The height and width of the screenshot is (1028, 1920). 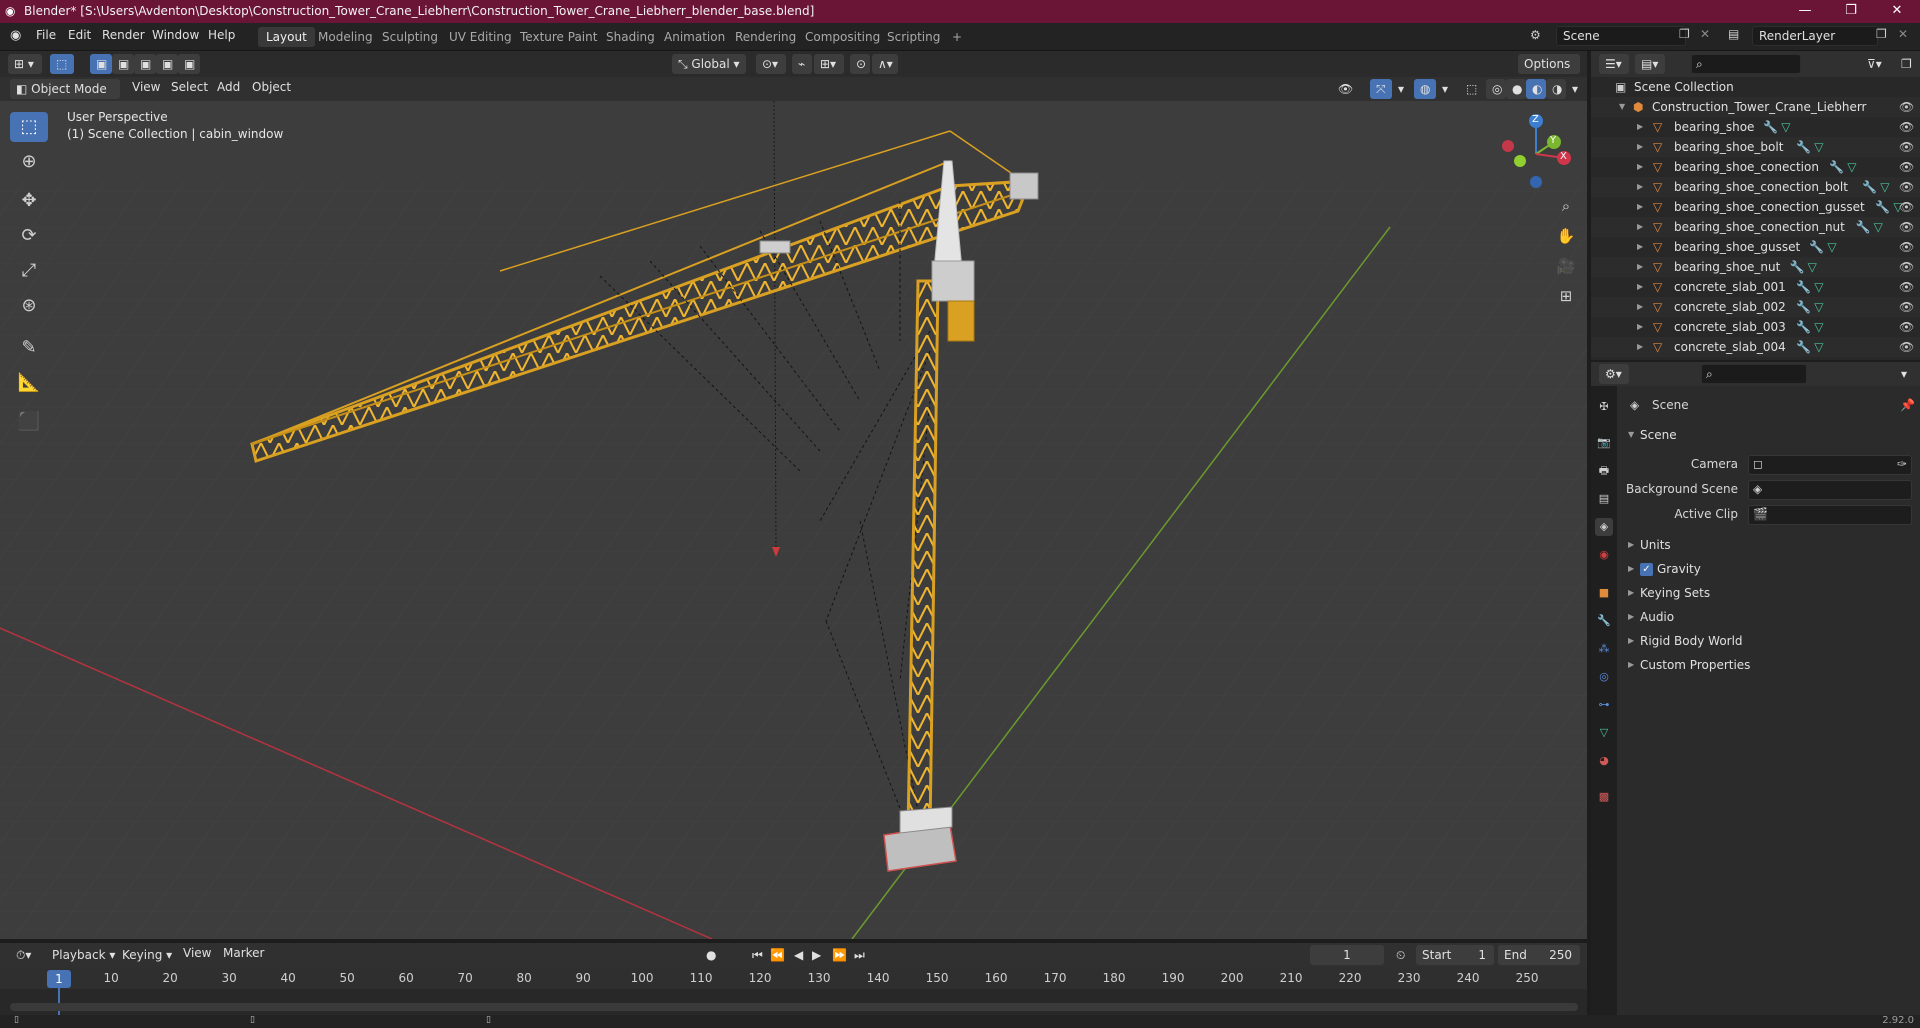 I want to click on object-tab-icon: ■, so click(x=1604, y=593).